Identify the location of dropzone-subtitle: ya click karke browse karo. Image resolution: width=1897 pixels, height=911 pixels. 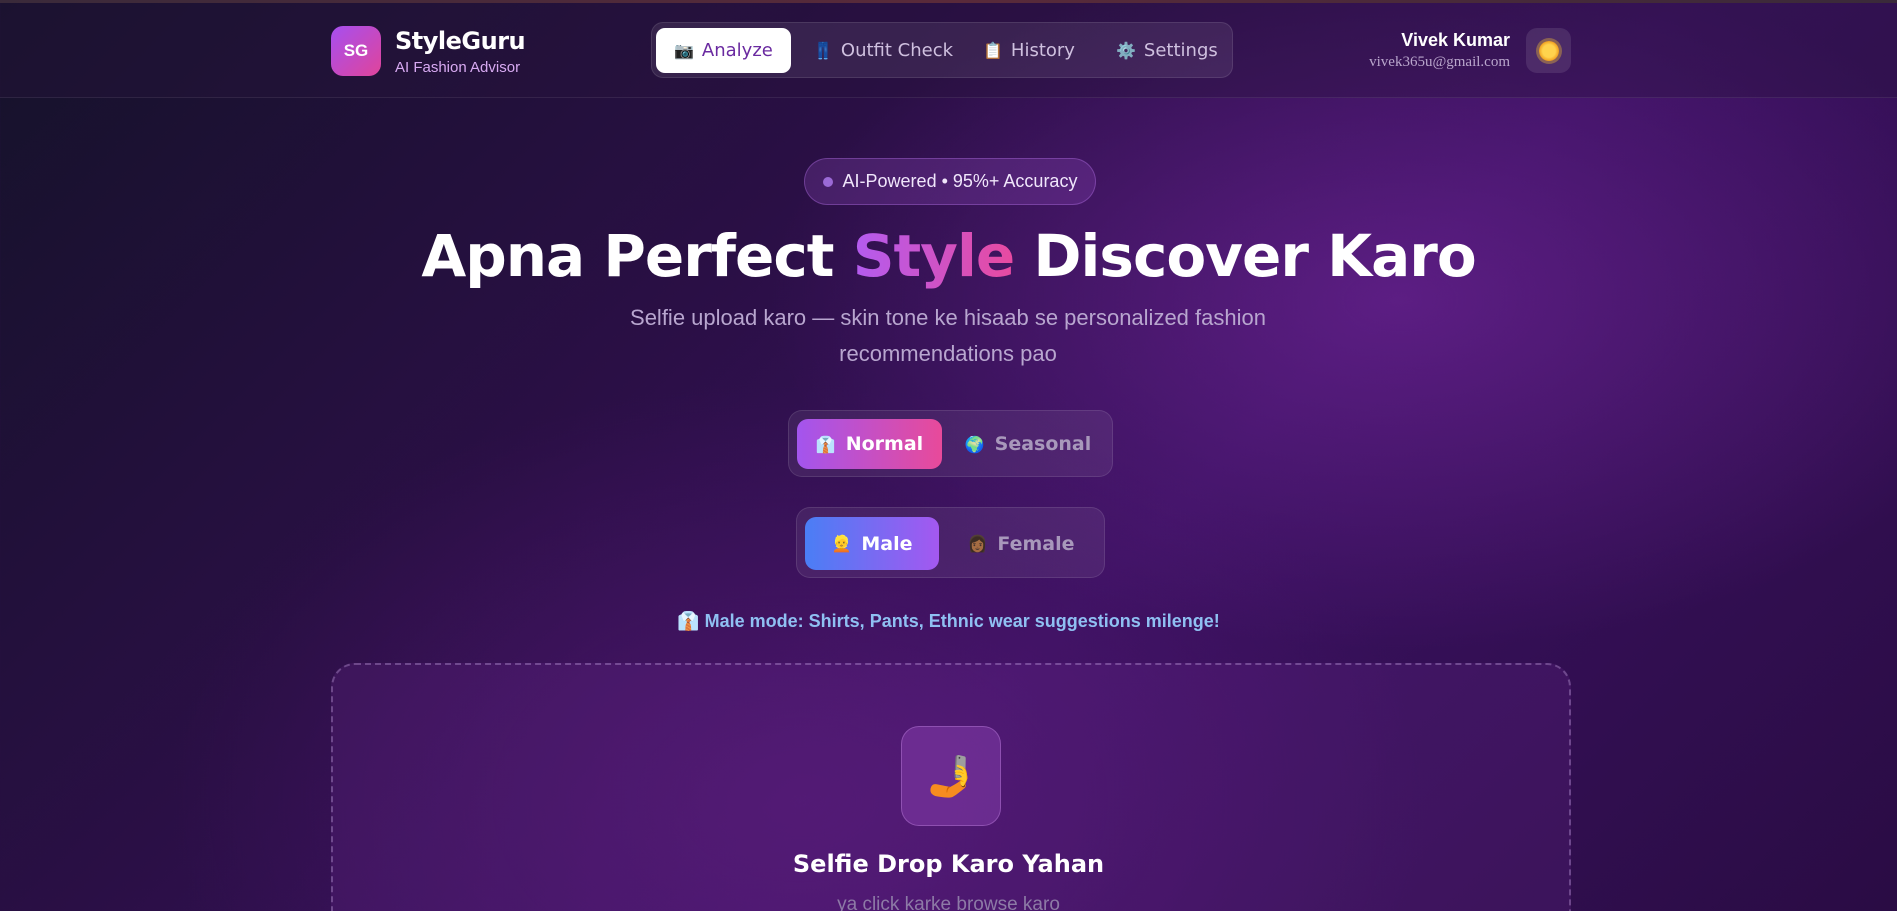
(948, 902).